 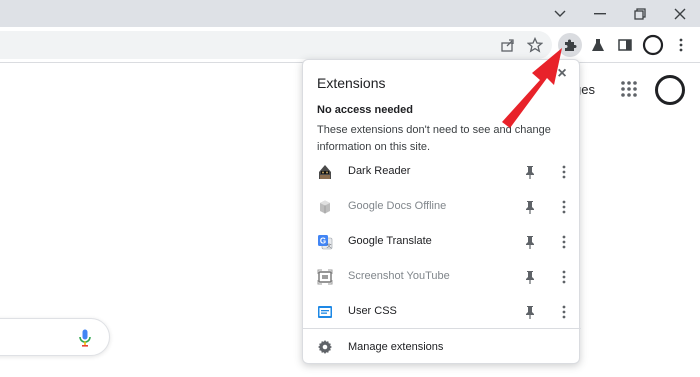 What do you see at coordinates (325, 347) in the screenshot?
I see `gear-icon` at bounding box center [325, 347].